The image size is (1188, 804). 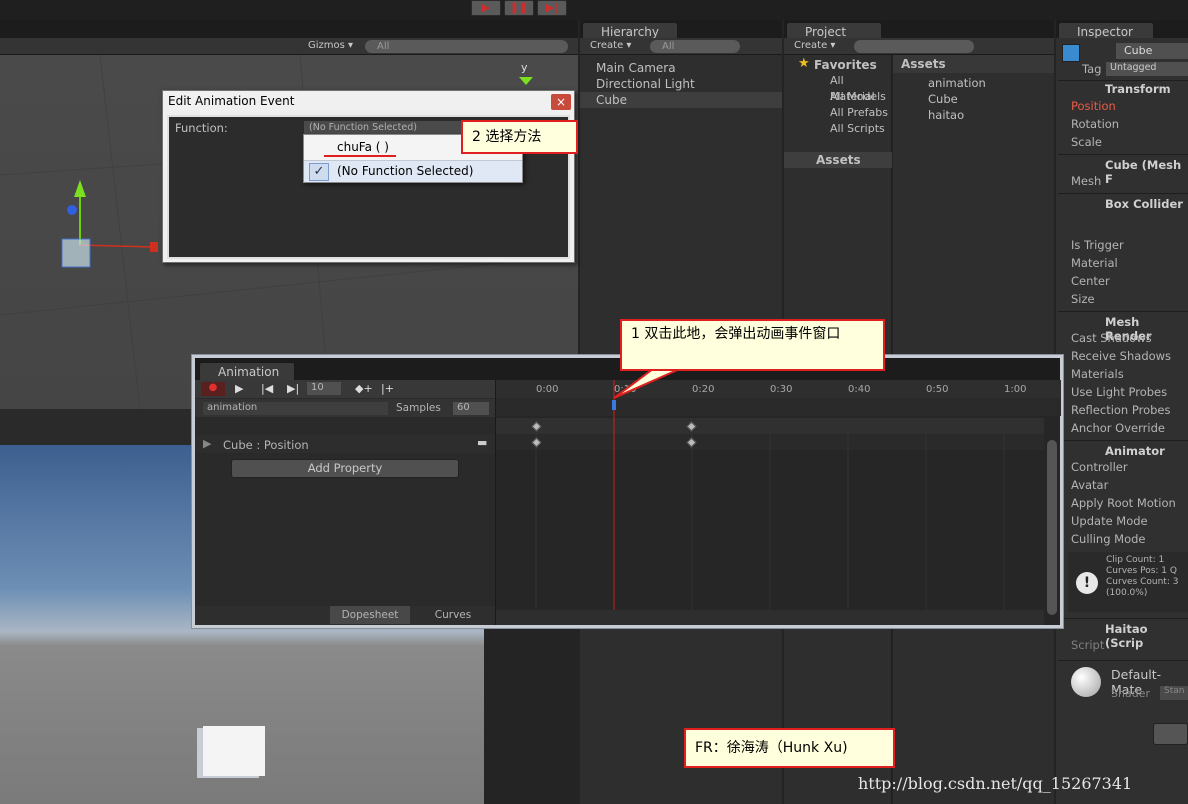 I want to click on materials-label: Materials, so click(x=1097, y=374).